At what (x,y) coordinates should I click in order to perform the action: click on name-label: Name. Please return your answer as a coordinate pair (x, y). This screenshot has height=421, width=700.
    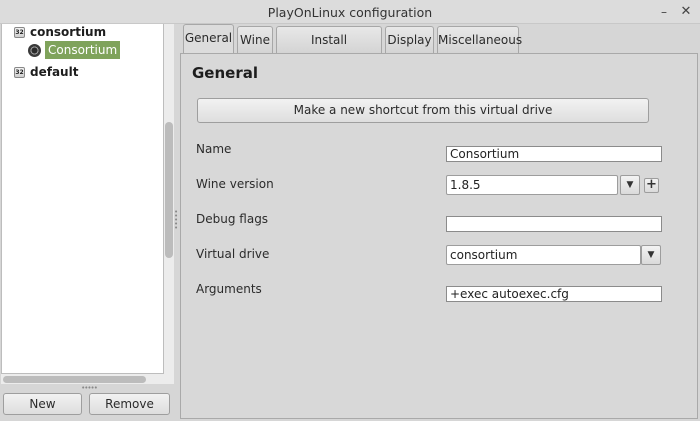
    Looking at the image, I should click on (214, 149).